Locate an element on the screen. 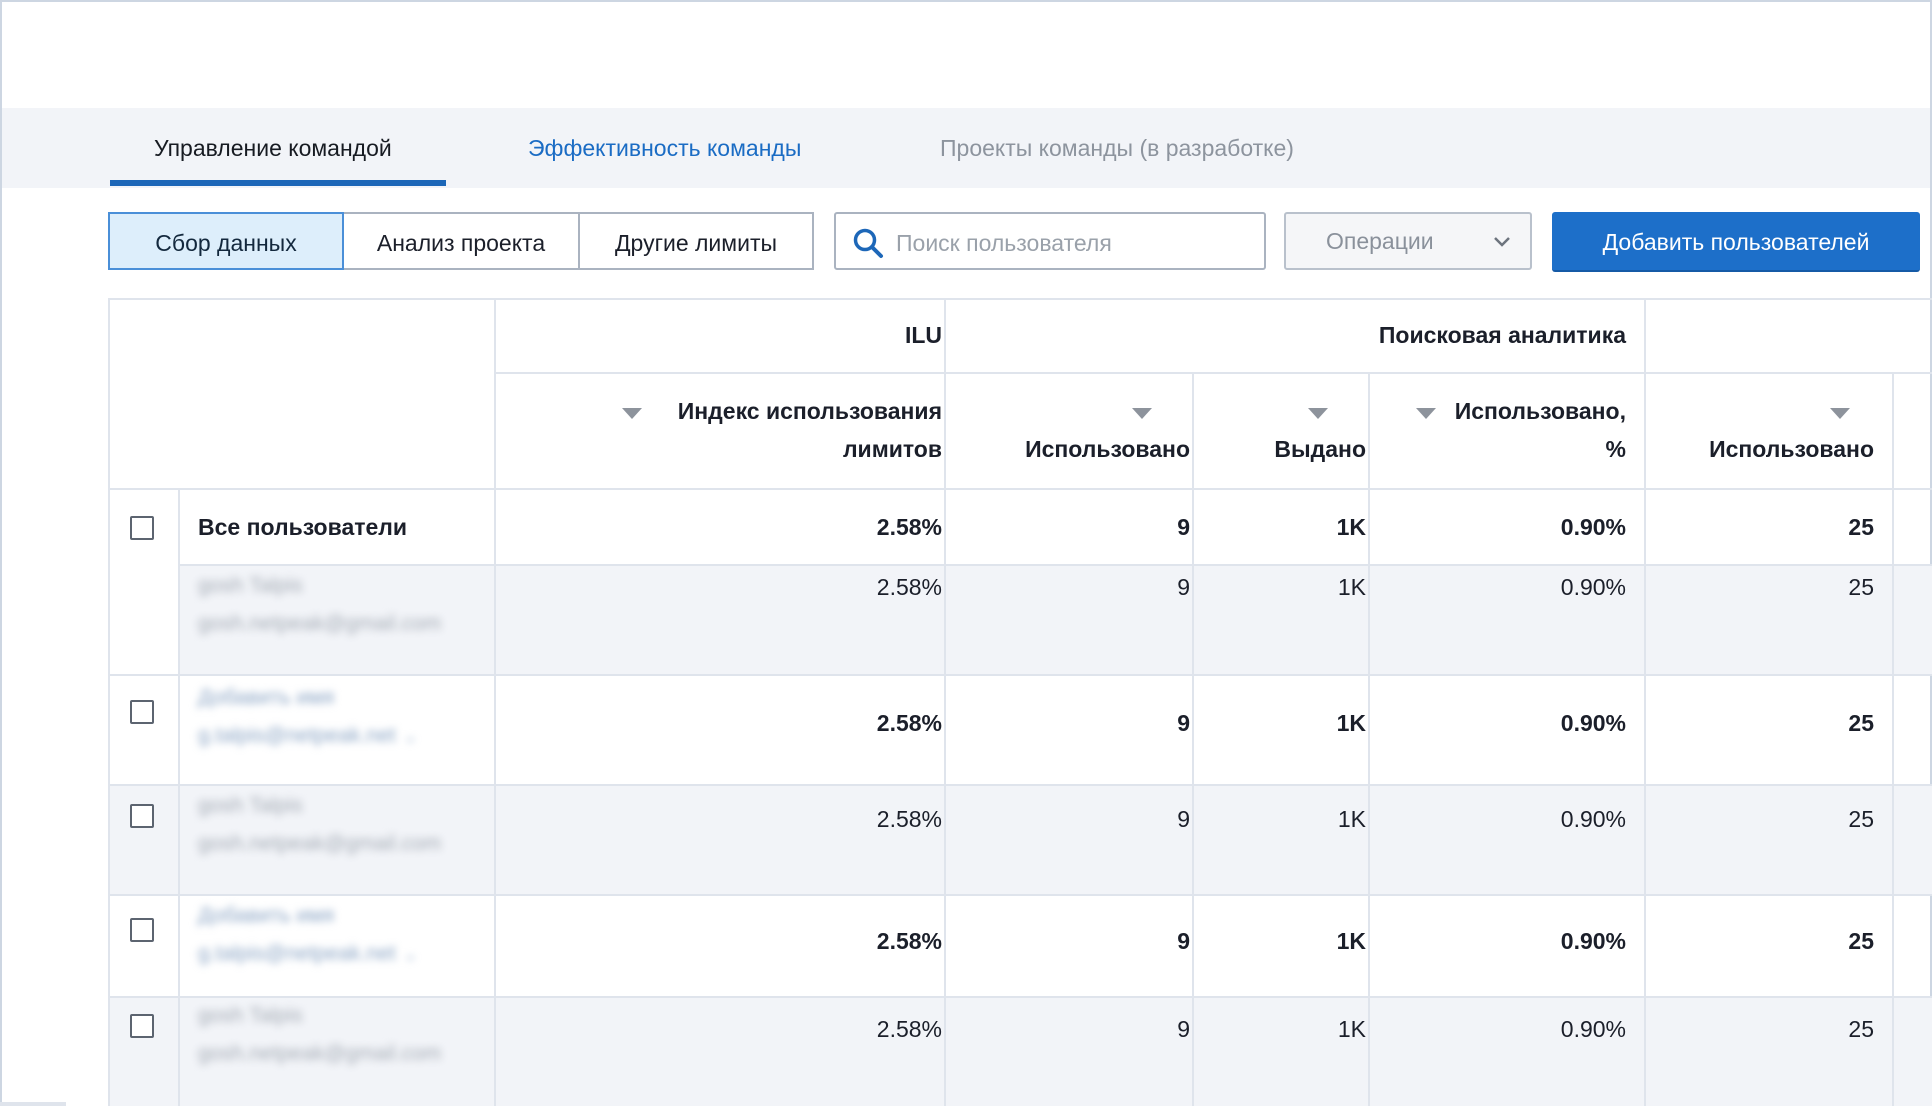 Image resolution: width=1932 pixels, height=1106 pixels. tab-team-management: Управление командой is located at coordinates (273, 148).